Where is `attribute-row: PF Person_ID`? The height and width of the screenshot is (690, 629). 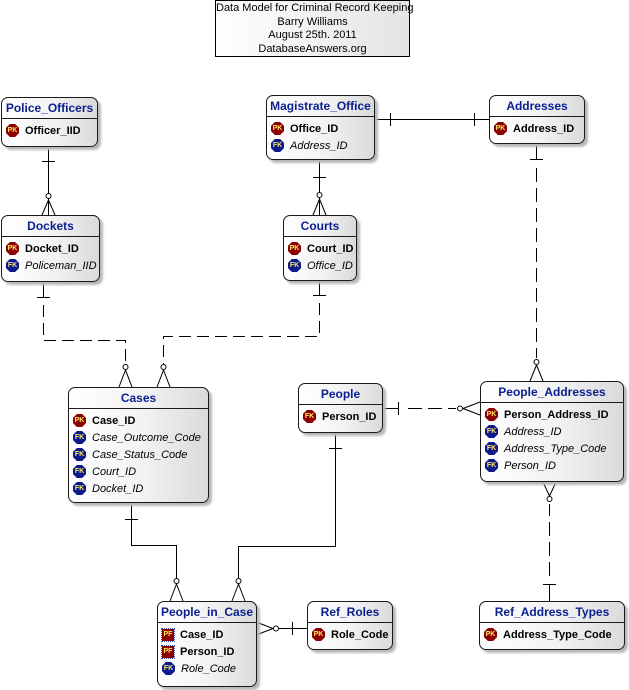 attribute-row: PF Person_ID is located at coordinates (207, 651).